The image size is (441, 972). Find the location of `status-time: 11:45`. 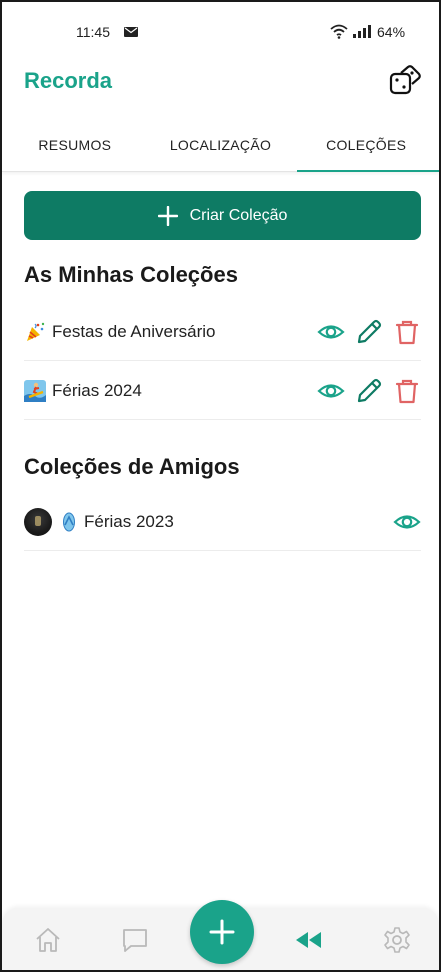

status-time: 11:45 is located at coordinates (93, 32).